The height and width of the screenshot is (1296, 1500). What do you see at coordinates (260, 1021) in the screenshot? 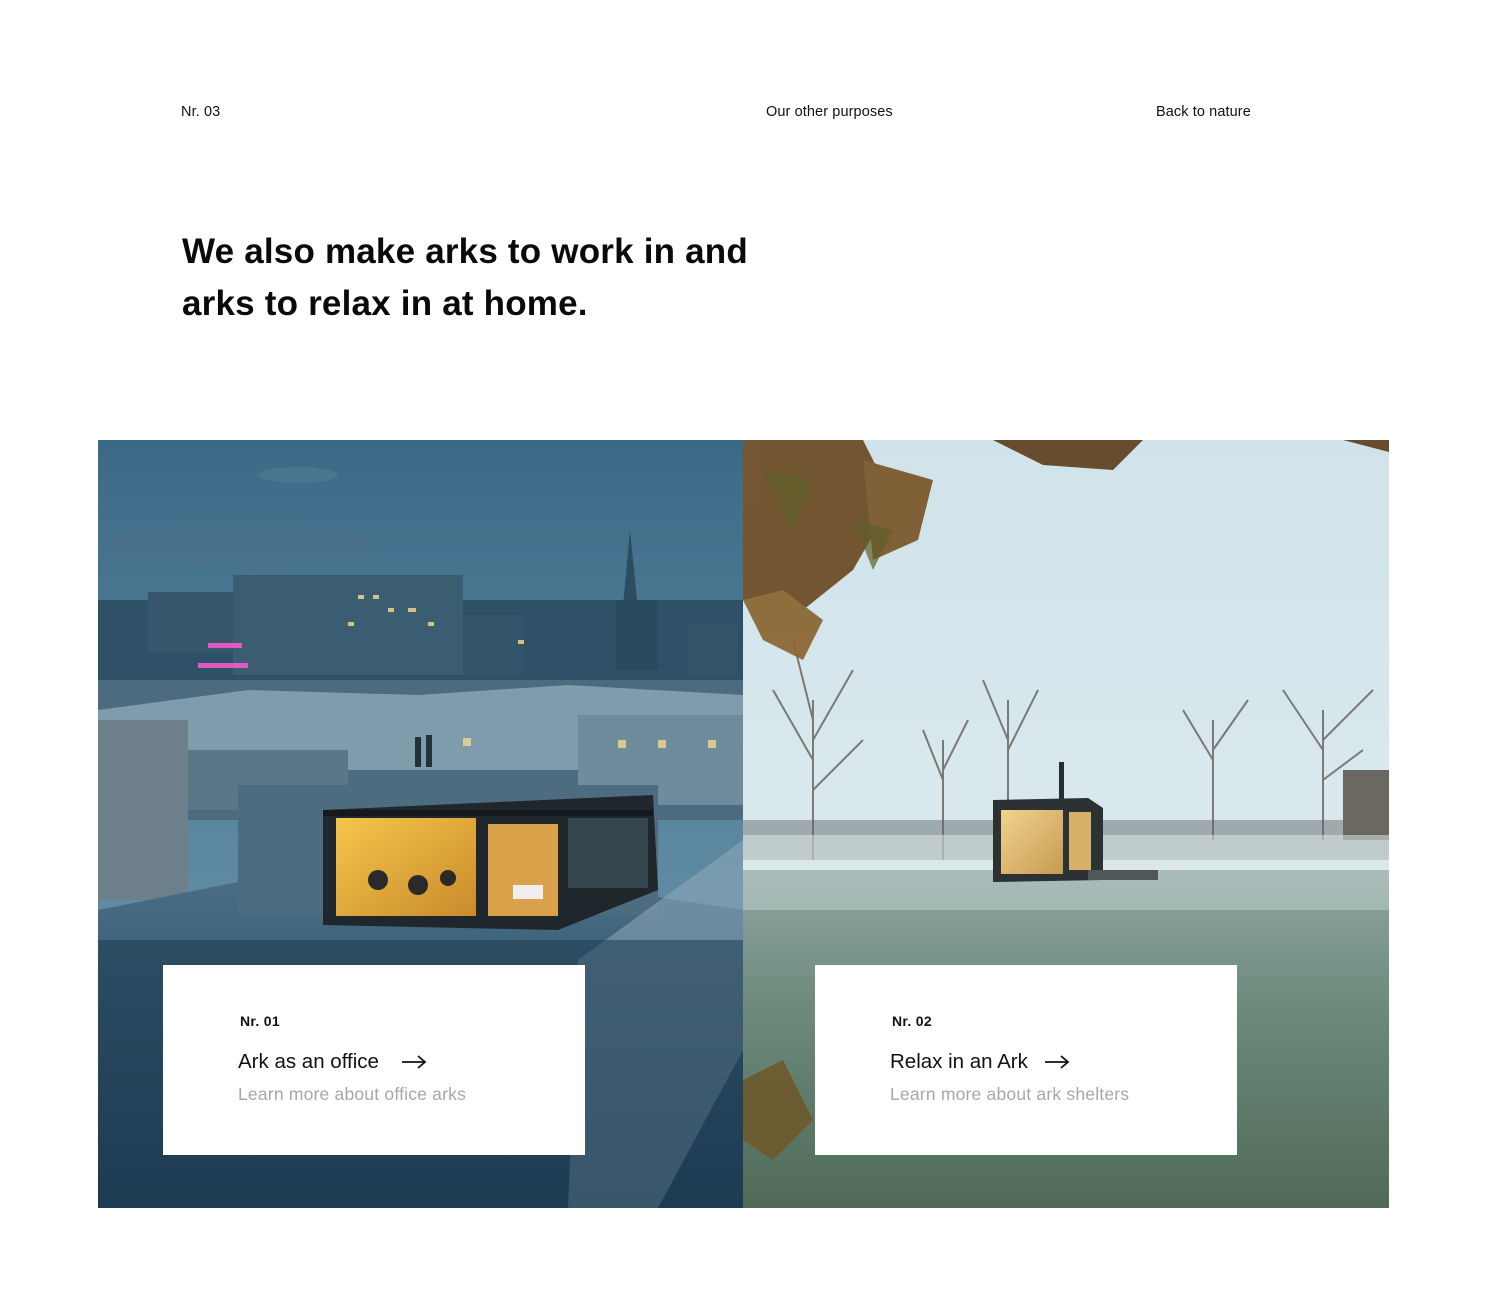
I see `card-number: Nr. 01` at bounding box center [260, 1021].